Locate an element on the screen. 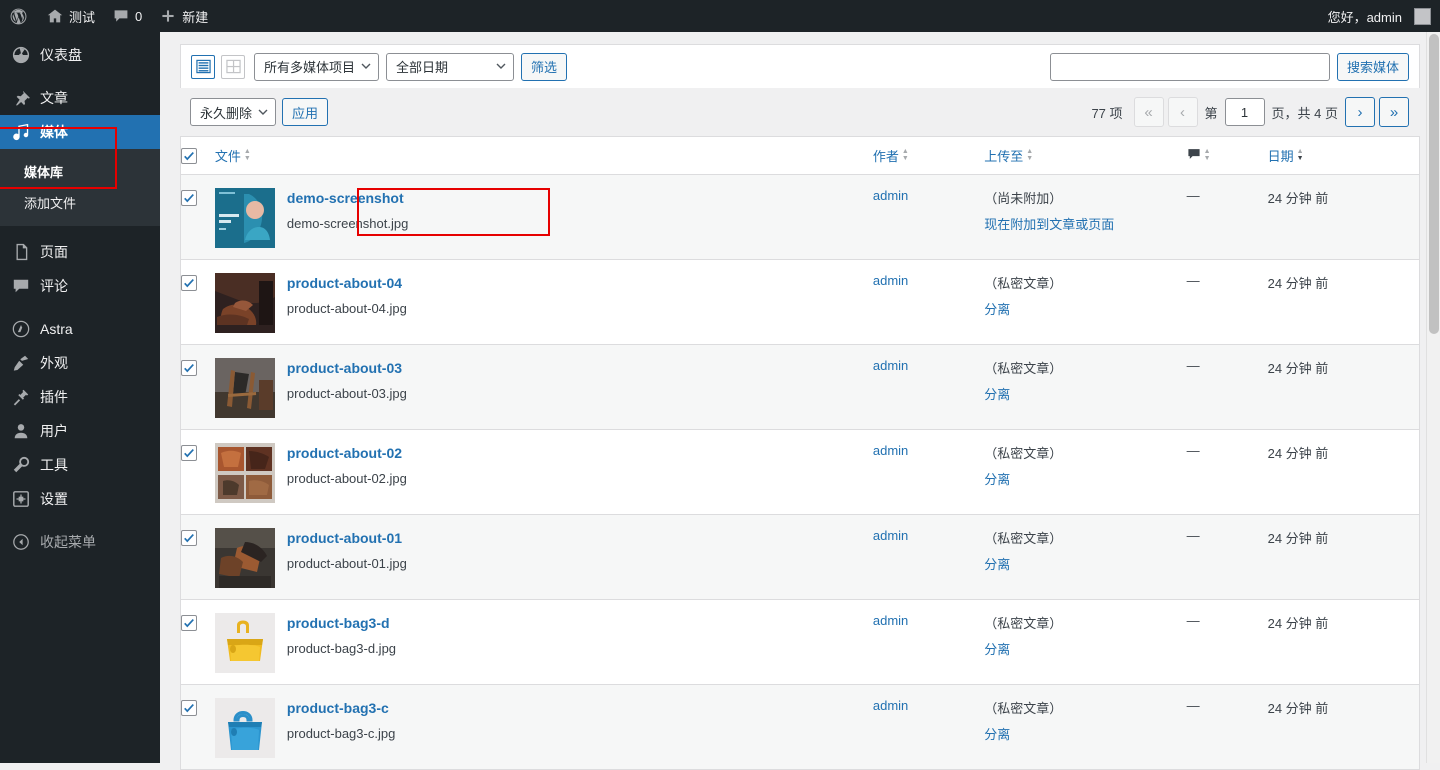  collapse-arrow-icon is located at coordinates (21, 542).